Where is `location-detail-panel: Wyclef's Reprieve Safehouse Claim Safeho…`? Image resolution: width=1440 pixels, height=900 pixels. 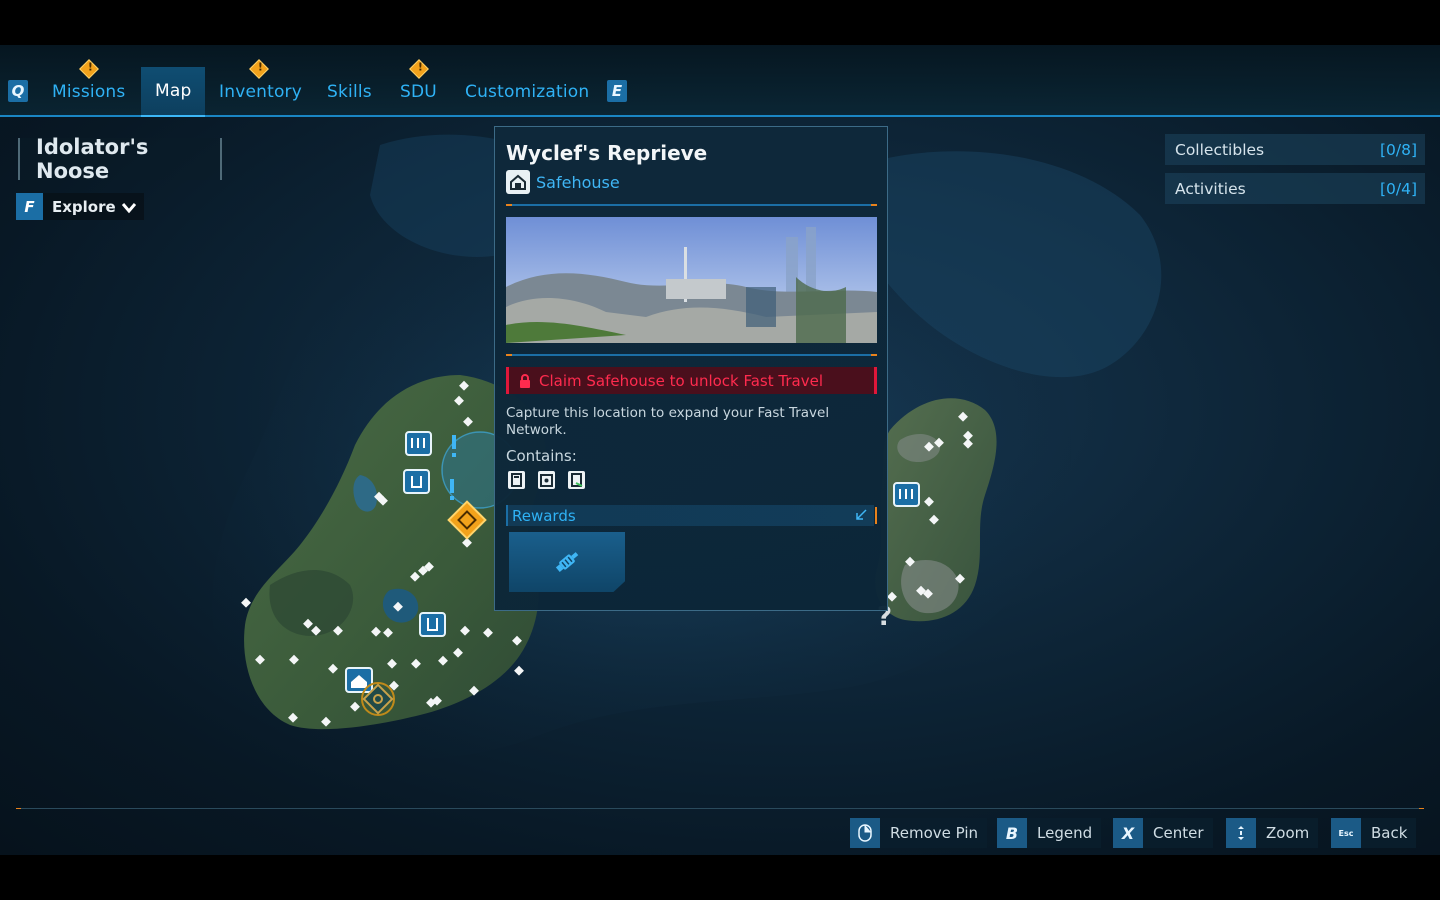
location-detail-panel: Wyclef's Reprieve Safehouse Claim Safeho… is located at coordinates (691, 368).